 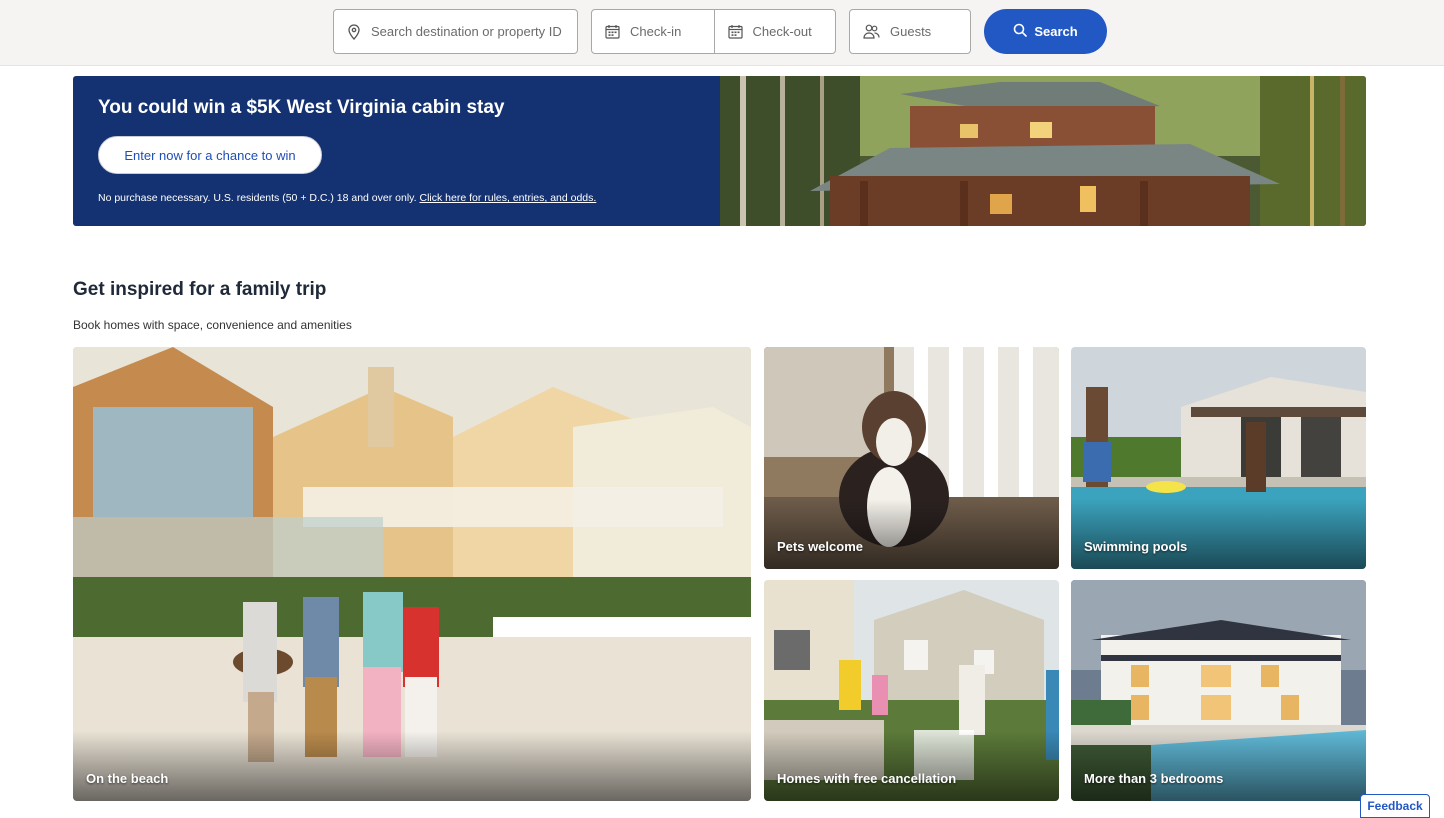 I want to click on people-icon, so click(x=871, y=31).